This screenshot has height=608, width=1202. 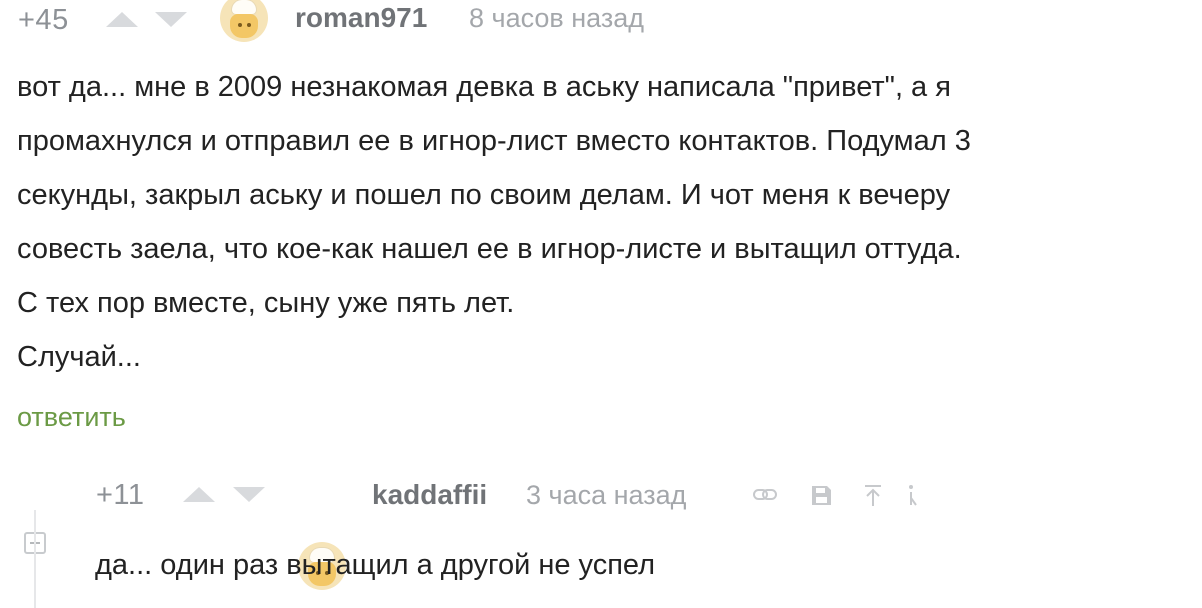 I want to click on thread-line, so click(x=35, y=559).